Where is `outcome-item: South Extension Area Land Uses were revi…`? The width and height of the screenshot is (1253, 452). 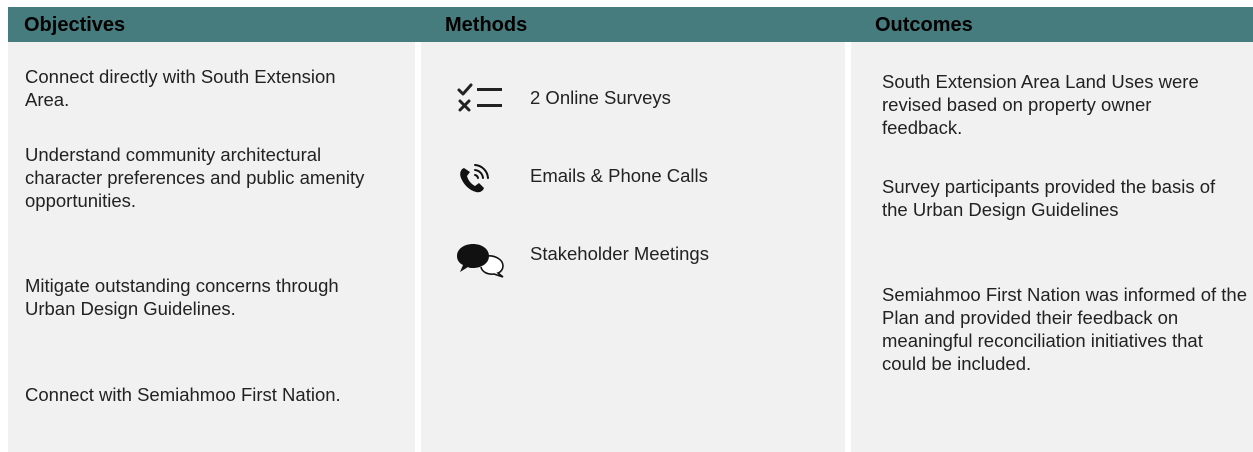 outcome-item: South Extension Area Land Uses were revi… is located at coordinates (1040, 104).